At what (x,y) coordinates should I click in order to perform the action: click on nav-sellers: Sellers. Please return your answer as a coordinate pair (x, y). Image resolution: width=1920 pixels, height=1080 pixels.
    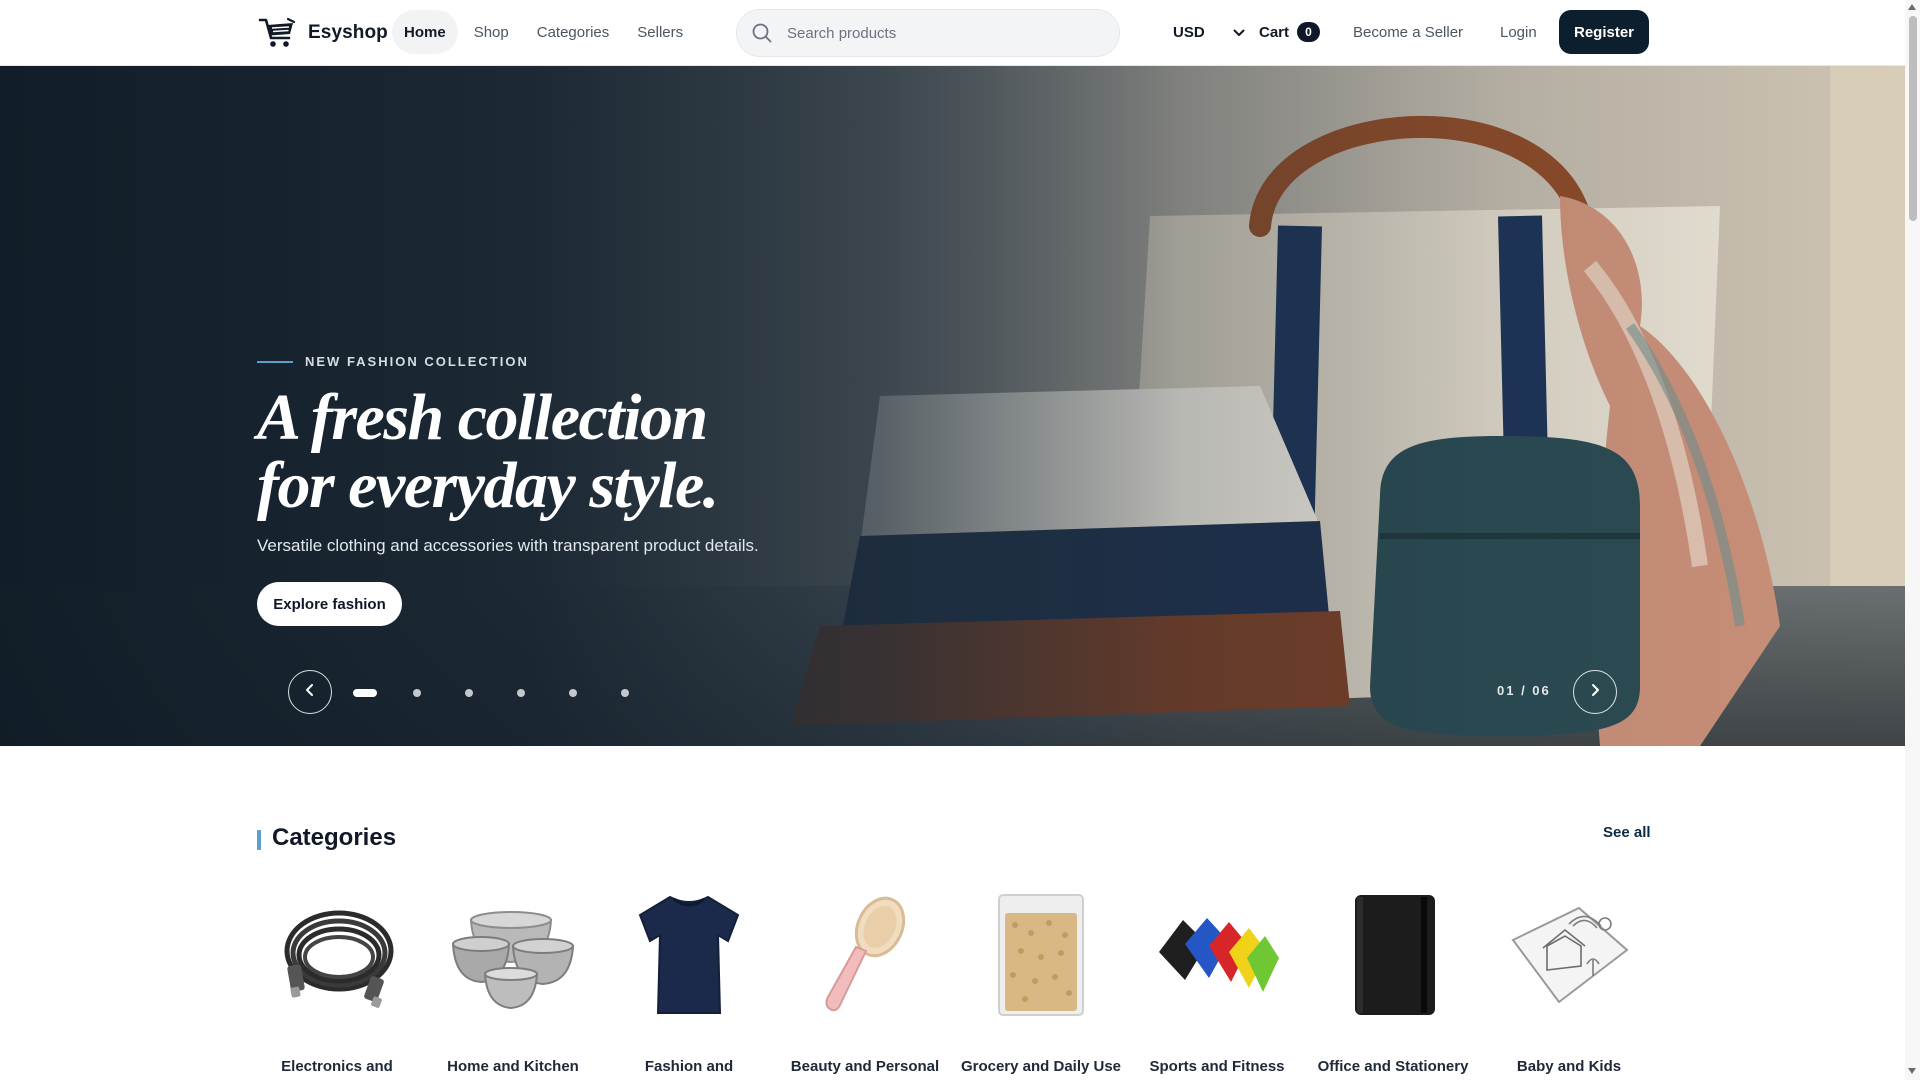
    Looking at the image, I should click on (660, 32).